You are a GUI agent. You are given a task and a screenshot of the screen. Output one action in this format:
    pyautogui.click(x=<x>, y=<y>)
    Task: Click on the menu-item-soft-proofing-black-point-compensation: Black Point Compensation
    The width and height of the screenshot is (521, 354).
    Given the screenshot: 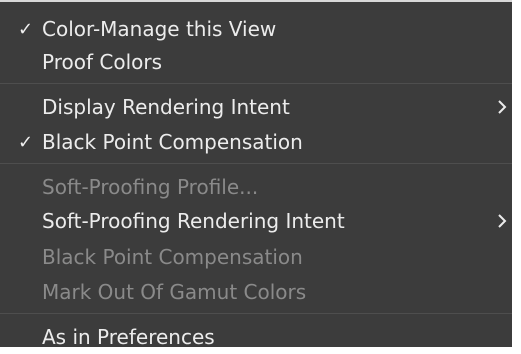 What is the action you would take?
    pyautogui.click(x=256, y=257)
    